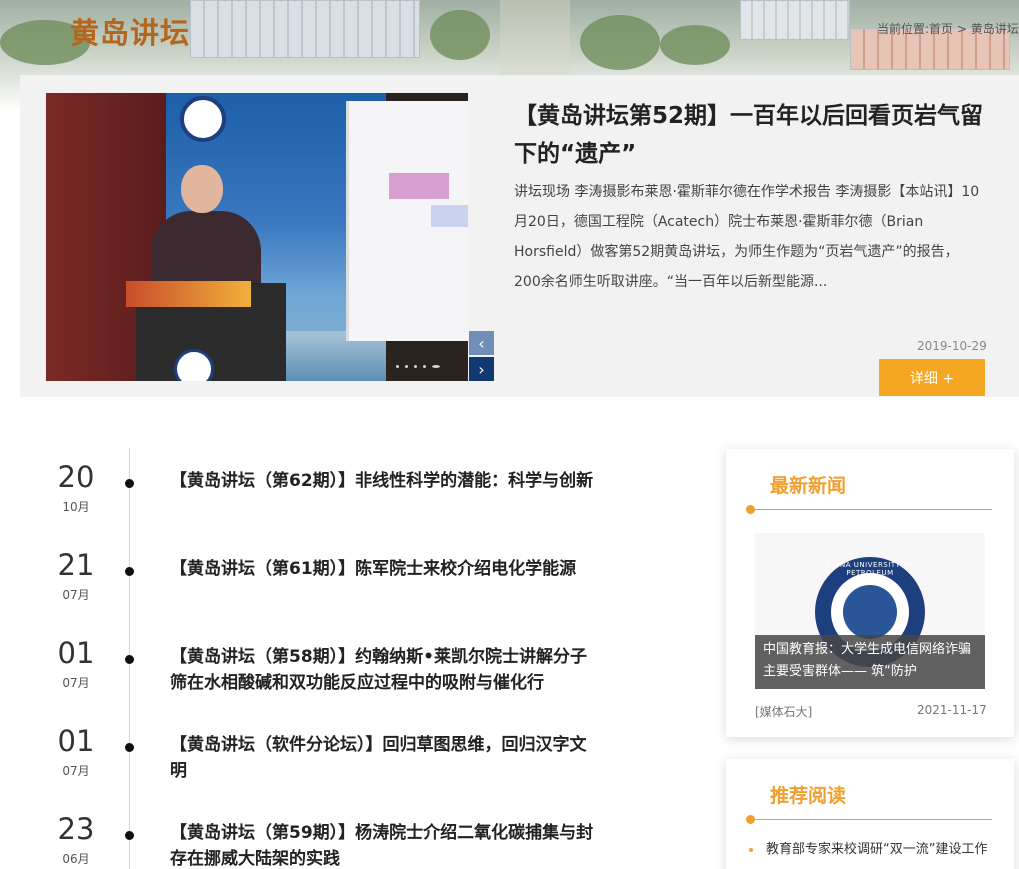 The image size is (1019, 869). Describe the element at coordinates (808, 486) in the screenshot. I see `latest-news-heading: 最新新闻` at that location.